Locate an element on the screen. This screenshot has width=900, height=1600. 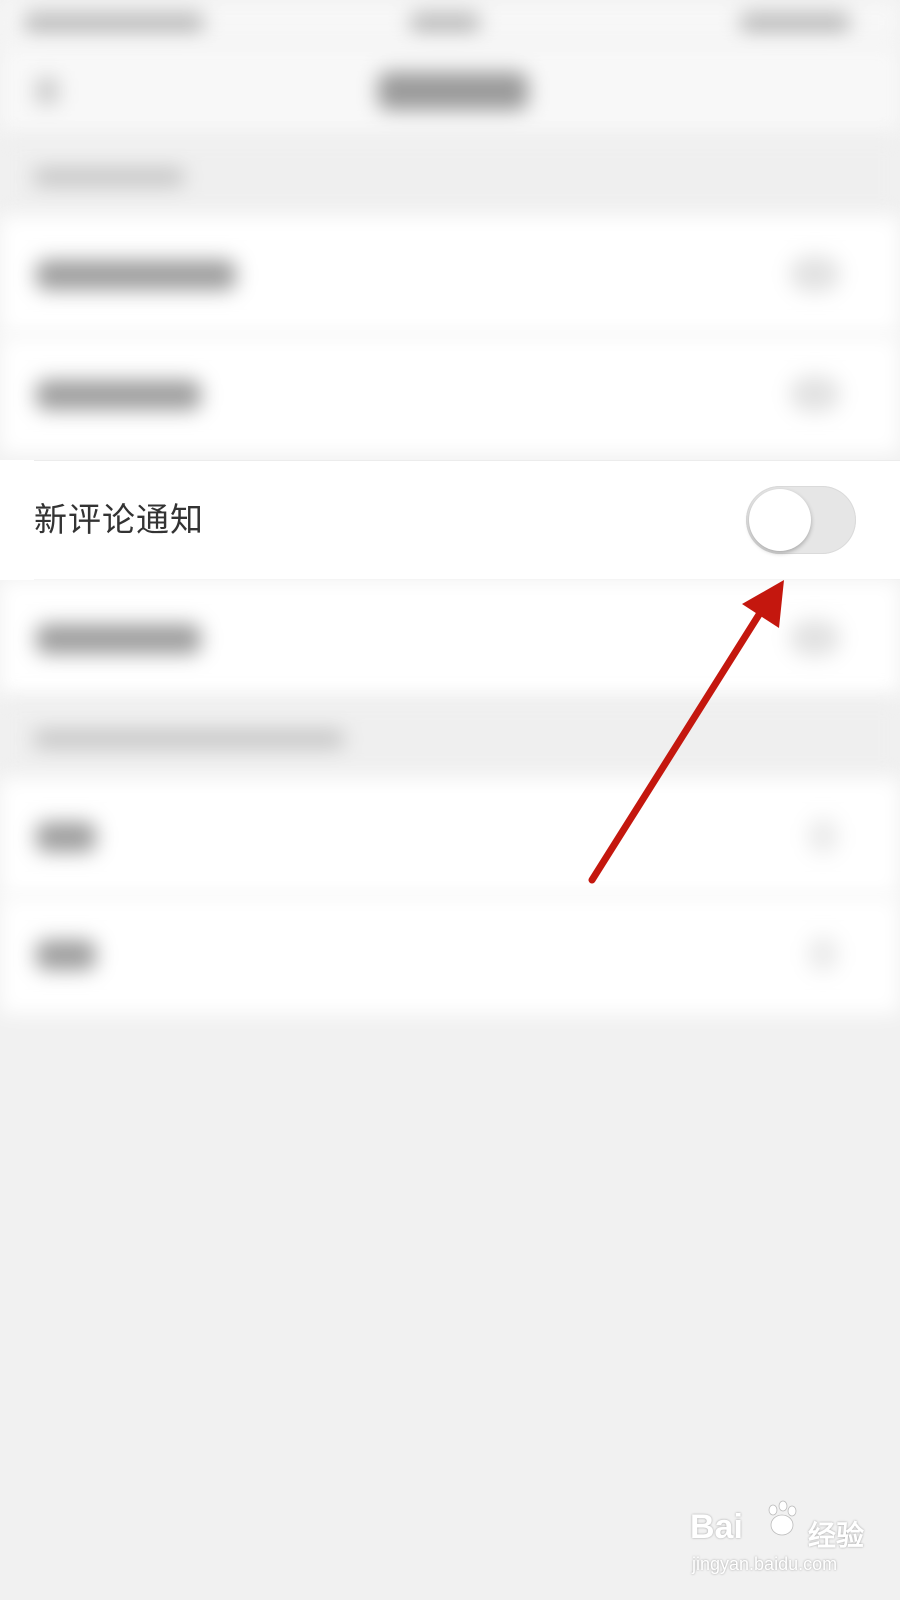
new-comment-notification-label: 新评论通知 is located at coordinates (119, 519).